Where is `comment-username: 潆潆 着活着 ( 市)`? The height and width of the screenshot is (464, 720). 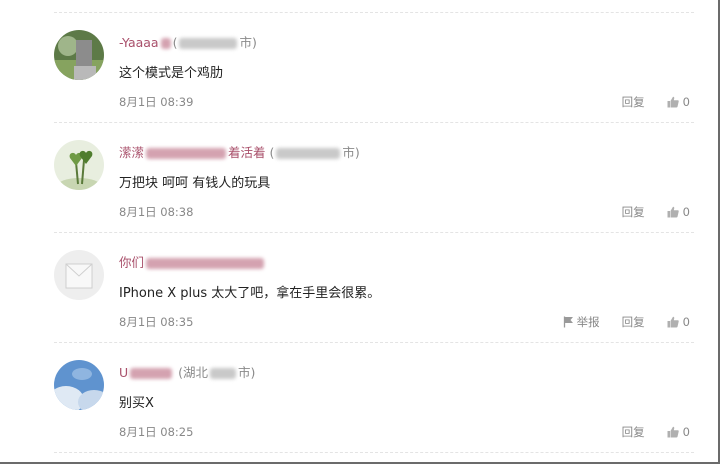 comment-username: 潆潆 着活着 ( 市) is located at coordinates (239, 151).